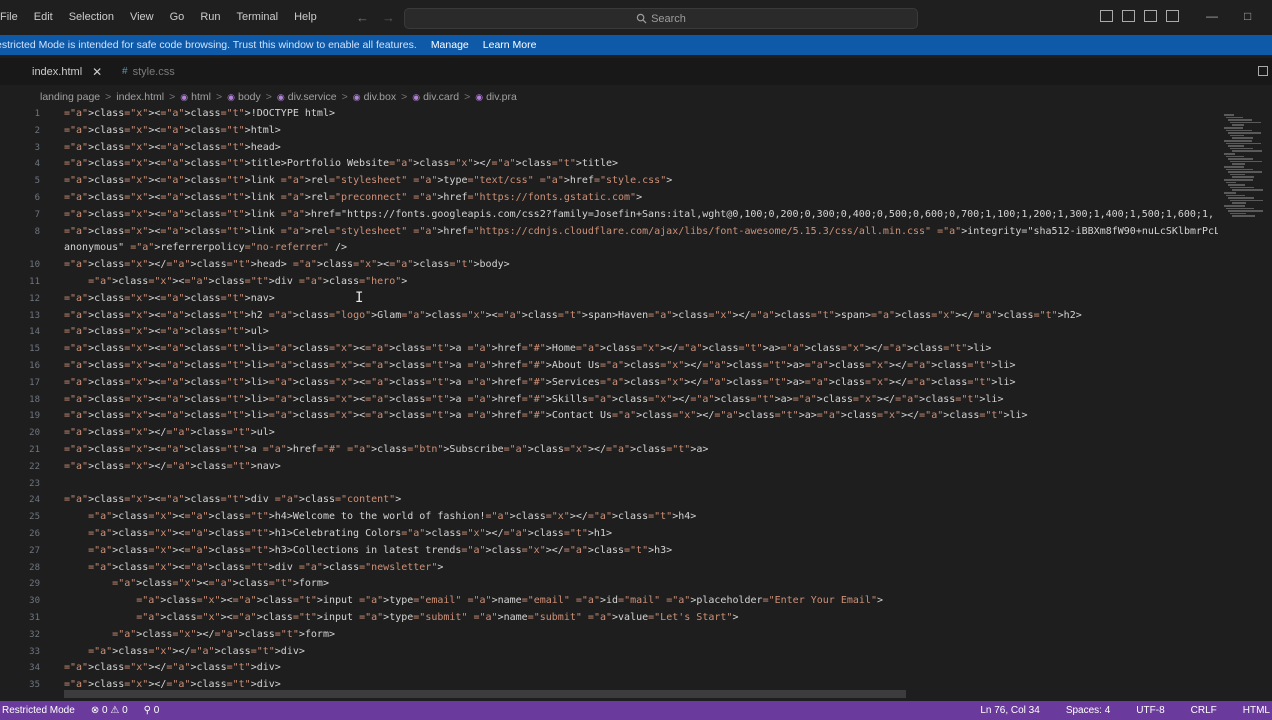 The image size is (1272, 720). What do you see at coordinates (34, 466) in the screenshot?
I see `line-number: 22` at bounding box center [34, 466].